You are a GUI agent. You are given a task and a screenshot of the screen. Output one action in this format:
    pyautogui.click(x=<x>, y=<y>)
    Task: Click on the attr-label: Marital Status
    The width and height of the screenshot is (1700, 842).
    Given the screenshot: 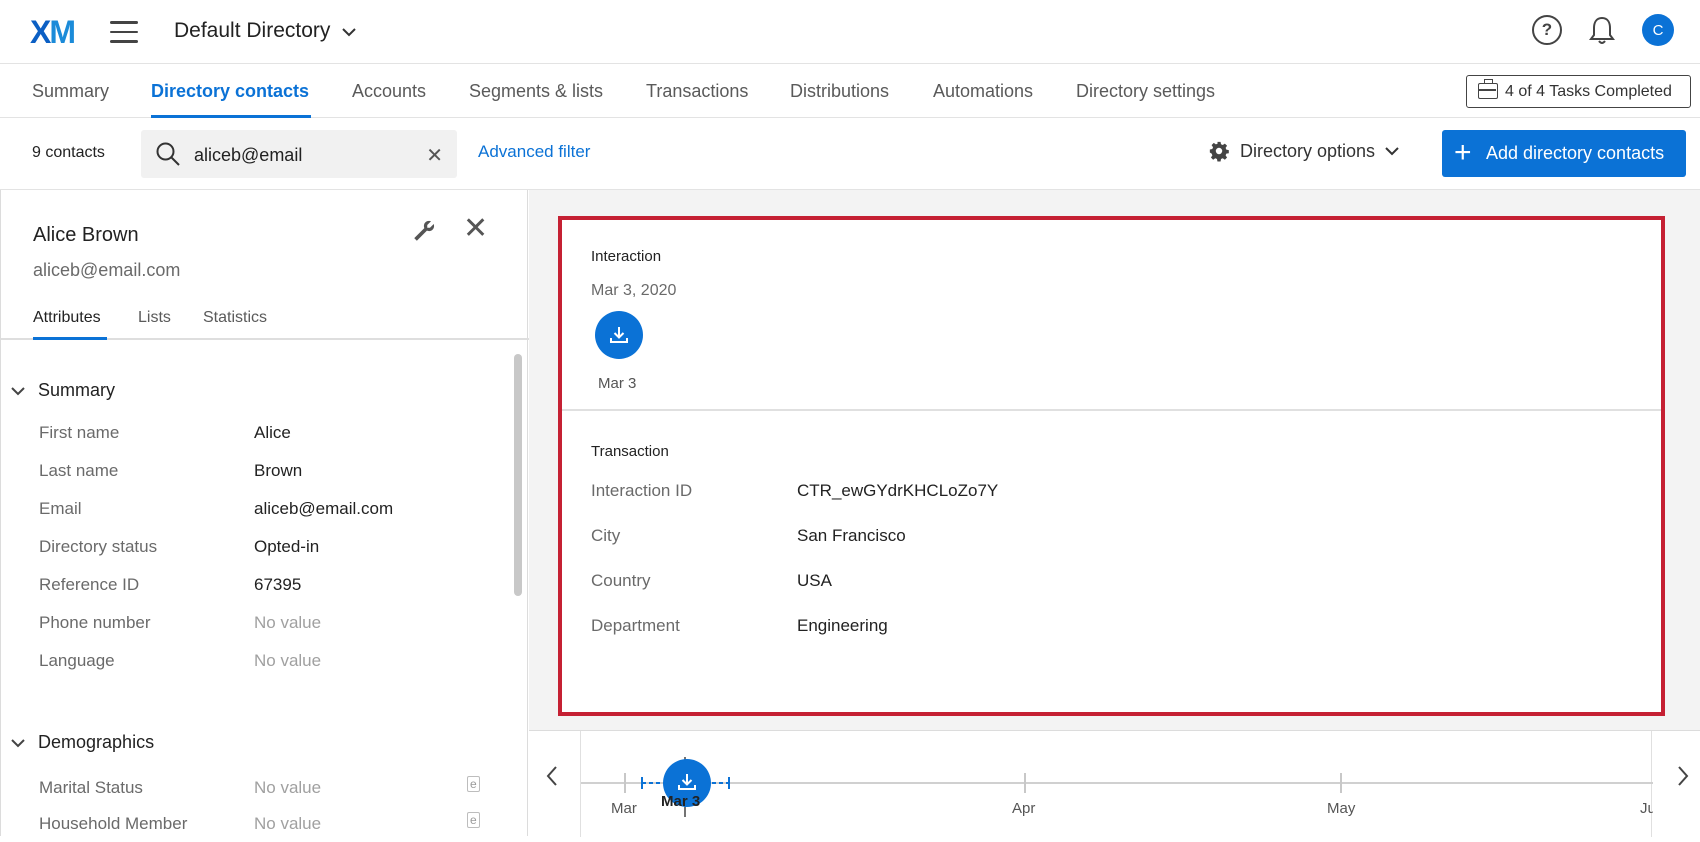 What is the action you would take?
    pyautogui.click(x=91, y=787)
    